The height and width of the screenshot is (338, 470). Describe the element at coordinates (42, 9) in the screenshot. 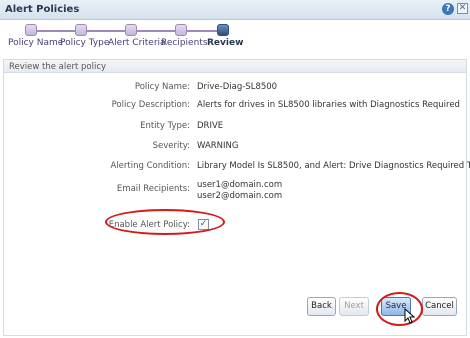

I see `window-title: Alert Policies` at that location.